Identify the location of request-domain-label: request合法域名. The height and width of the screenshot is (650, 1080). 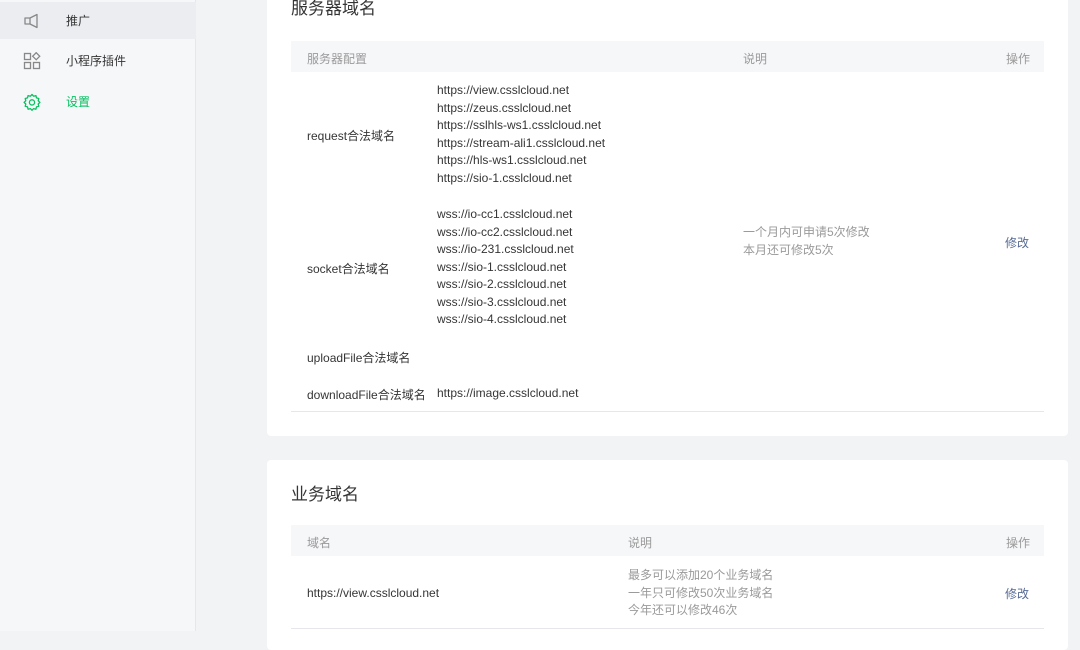
(351, 136).